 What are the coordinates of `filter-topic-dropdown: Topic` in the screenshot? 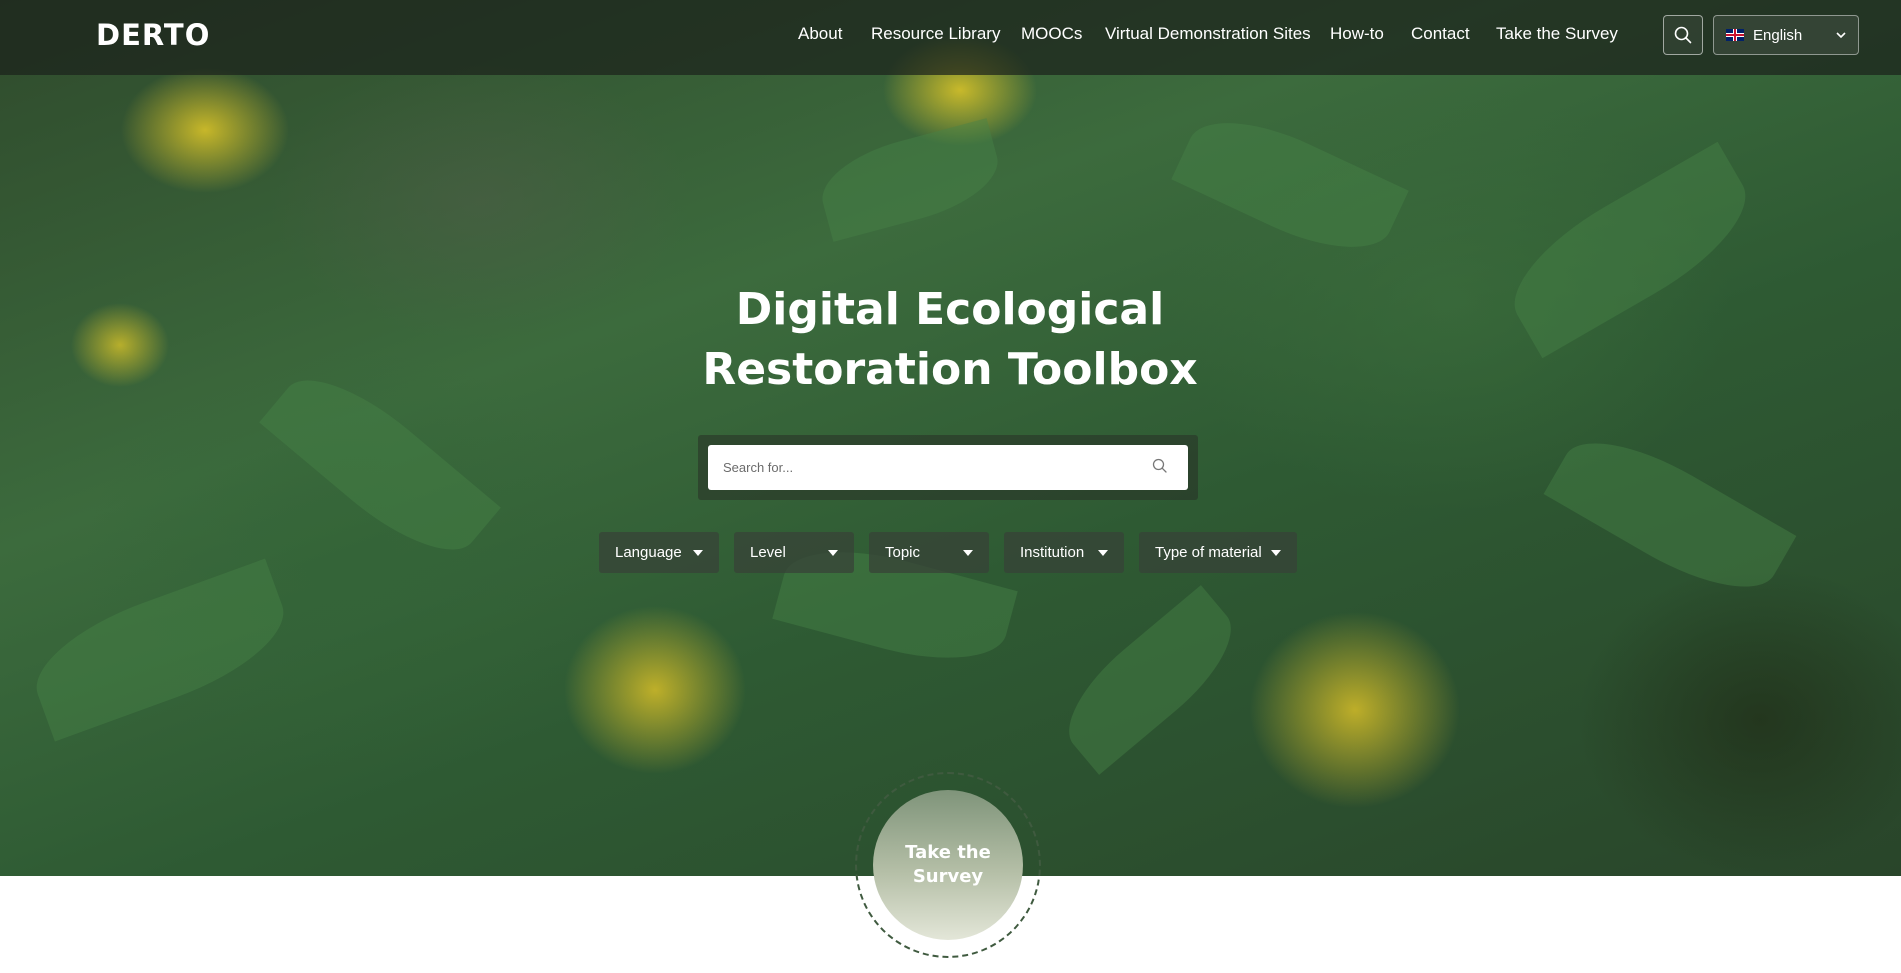 It's located at (929, 552).